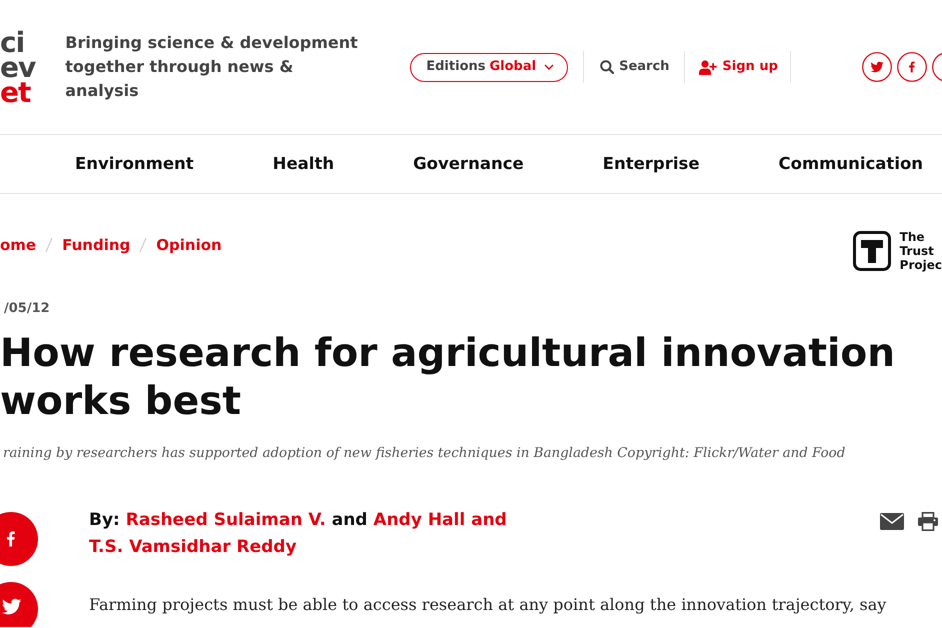 The image size is (942, 628). I want to click on round-button-icon, so click(937, 67).